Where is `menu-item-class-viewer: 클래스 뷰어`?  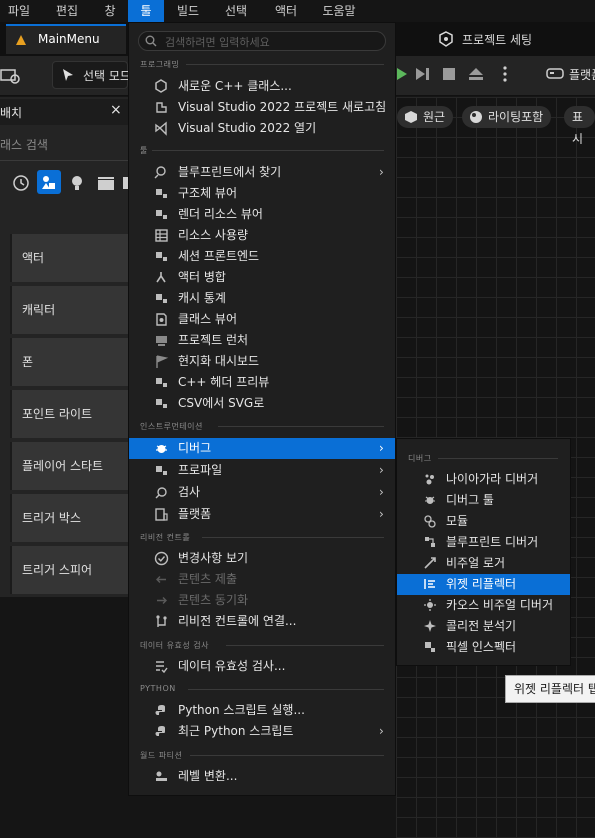
menu-item-class-viewer: 클래스 뷰어 is located at coordinates (262, 319).